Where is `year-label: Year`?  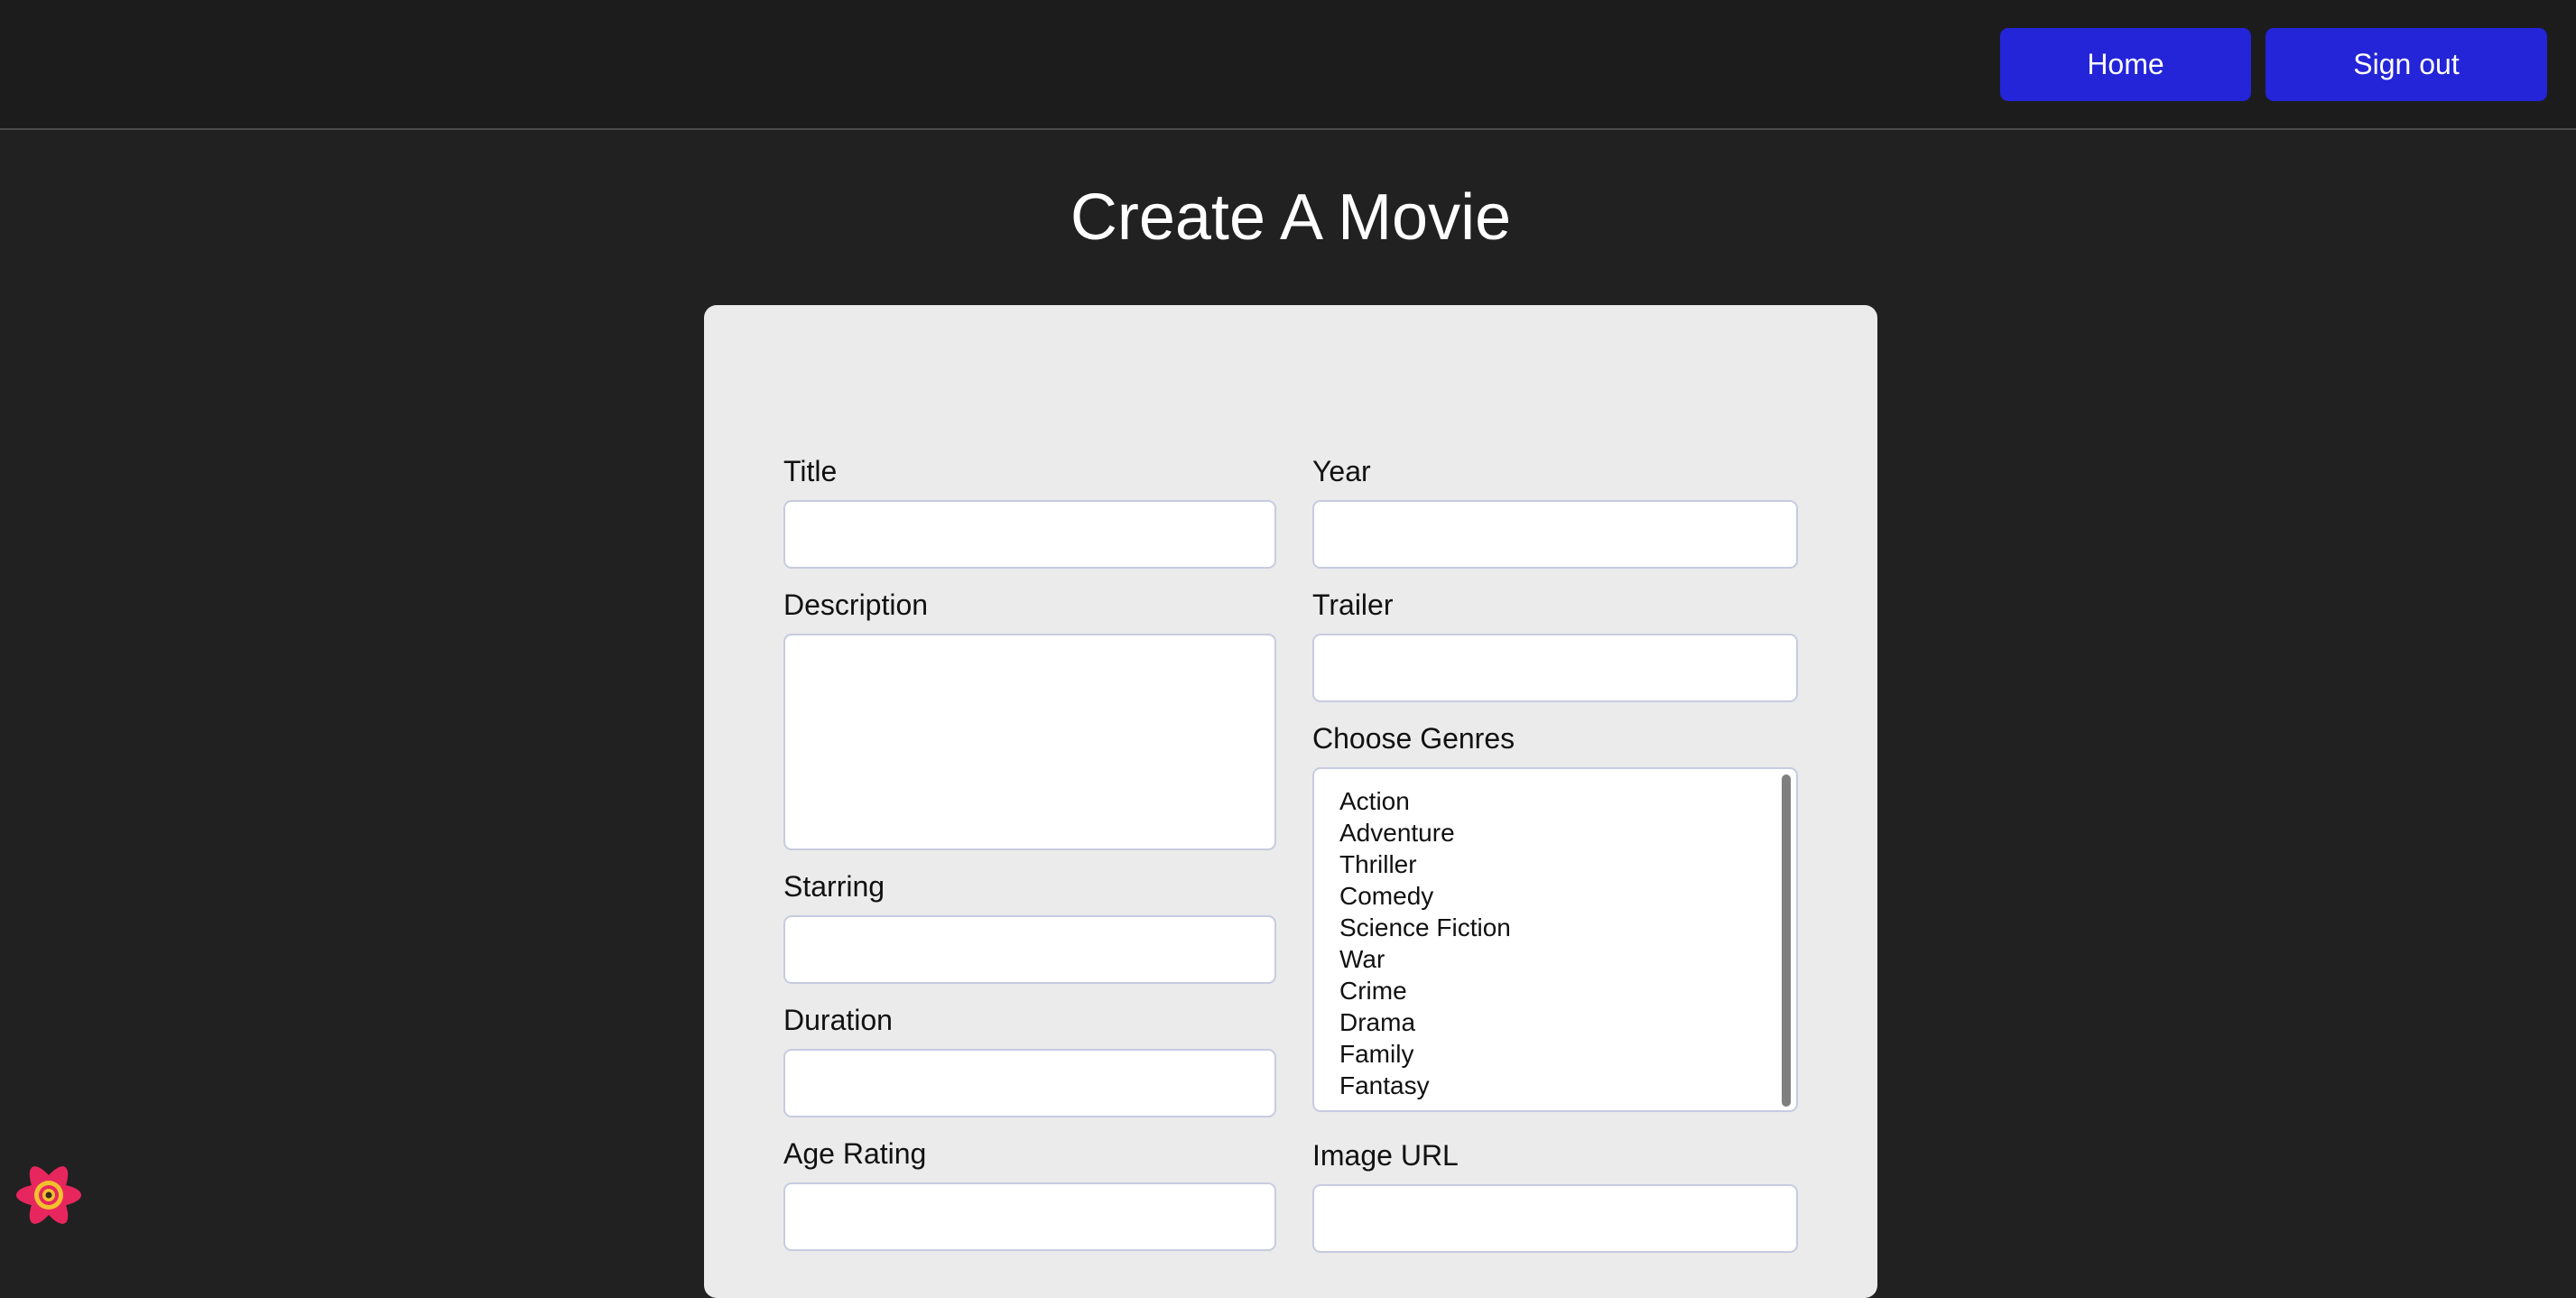 year-label: Year is located at coordinates (1341, 471).